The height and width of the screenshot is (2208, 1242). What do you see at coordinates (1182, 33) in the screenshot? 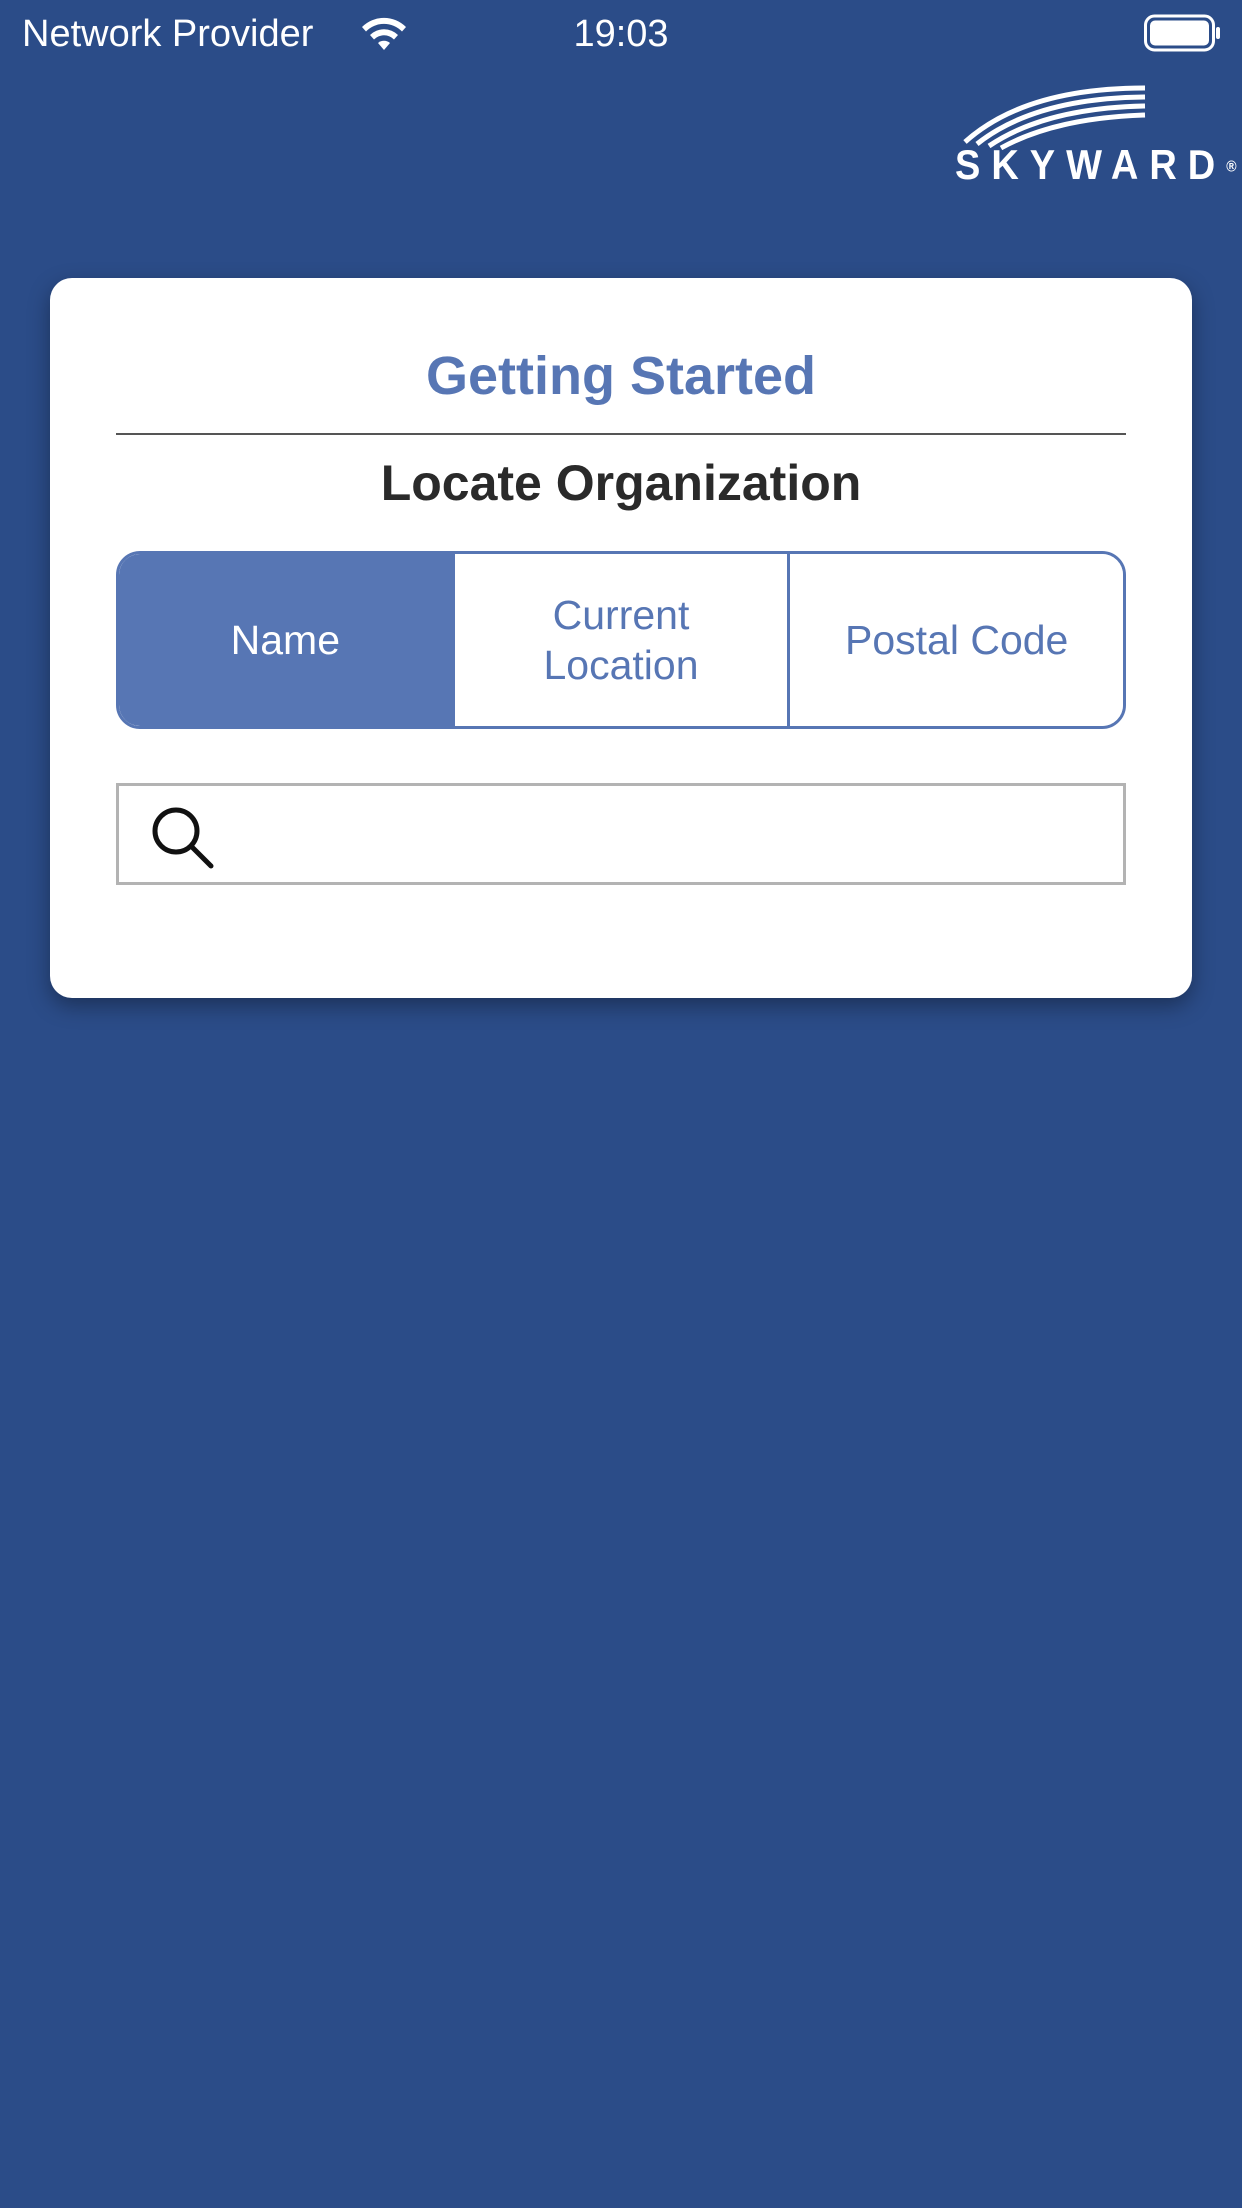
I see `battery-icon` at bounding box center [1182, 33].